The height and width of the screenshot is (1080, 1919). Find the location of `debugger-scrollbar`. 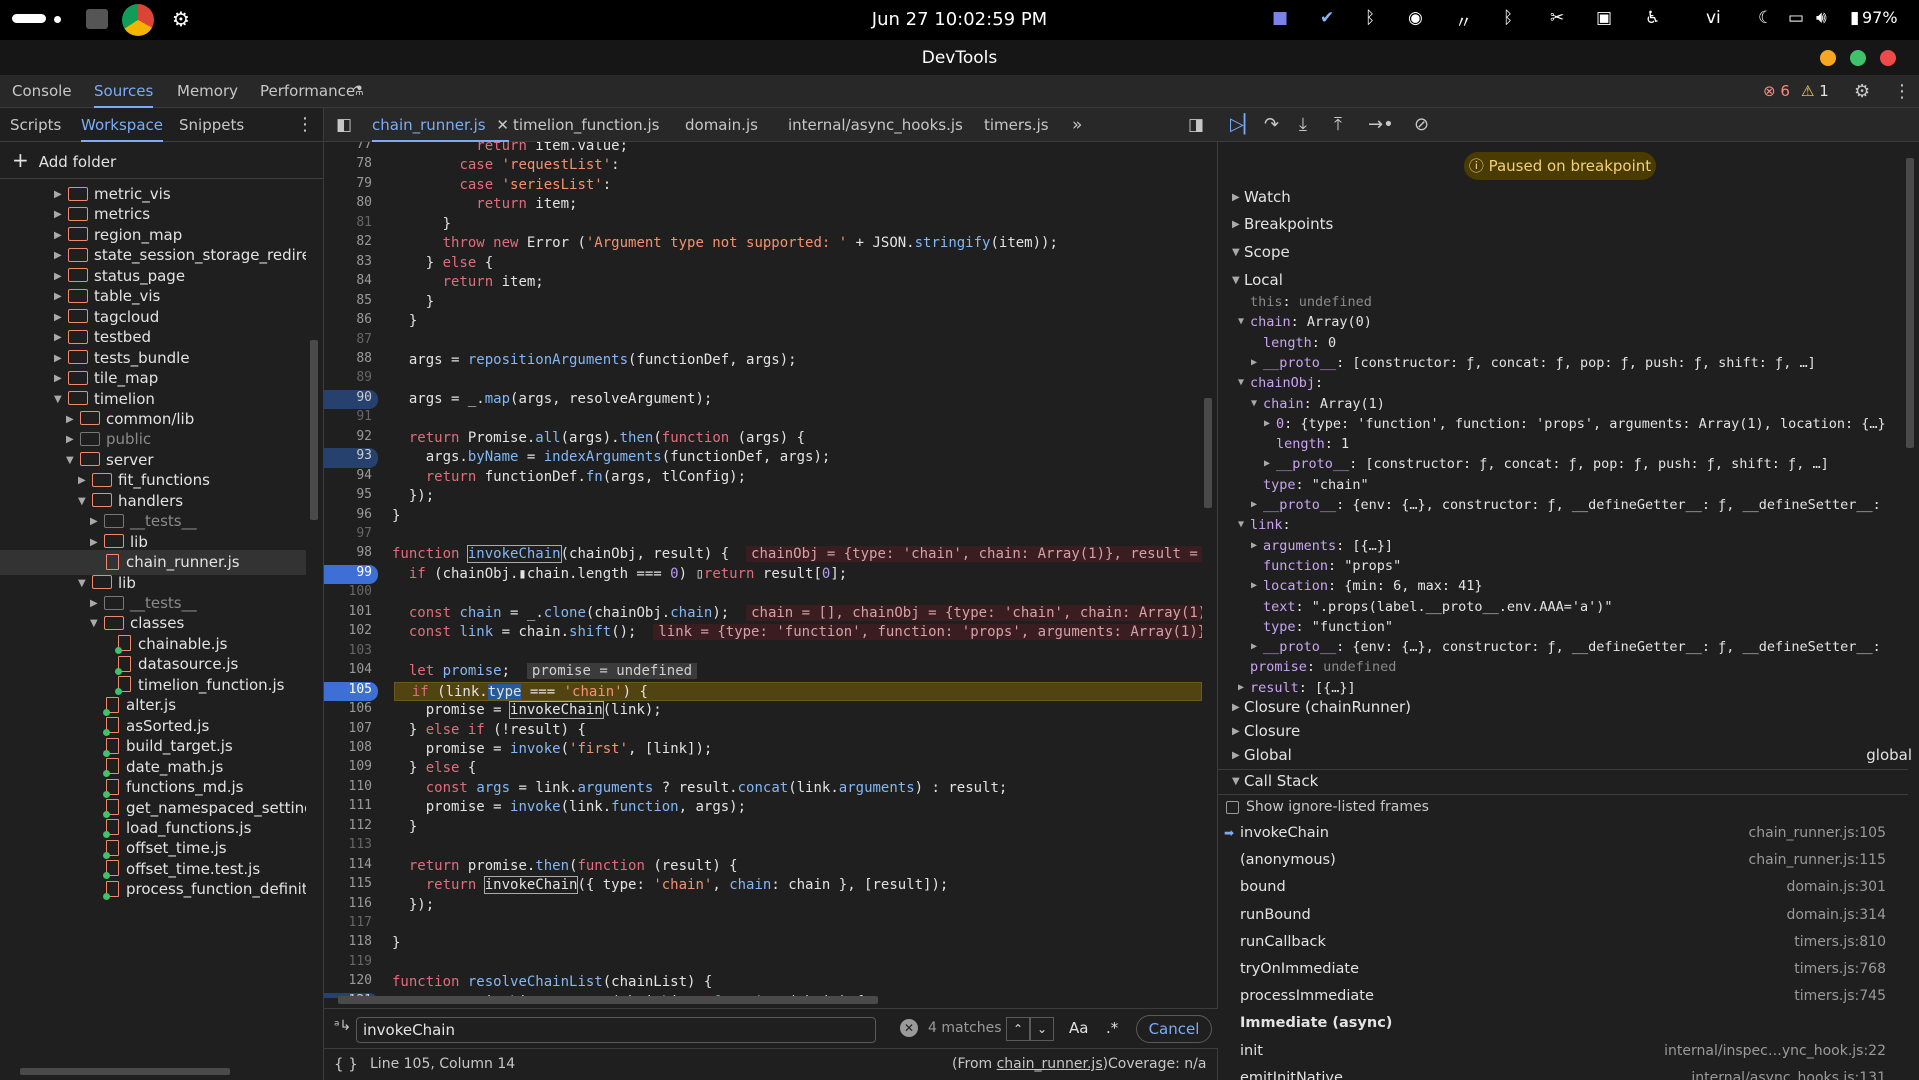

debugger-scrollbar is located at coordinates (1910, 303).